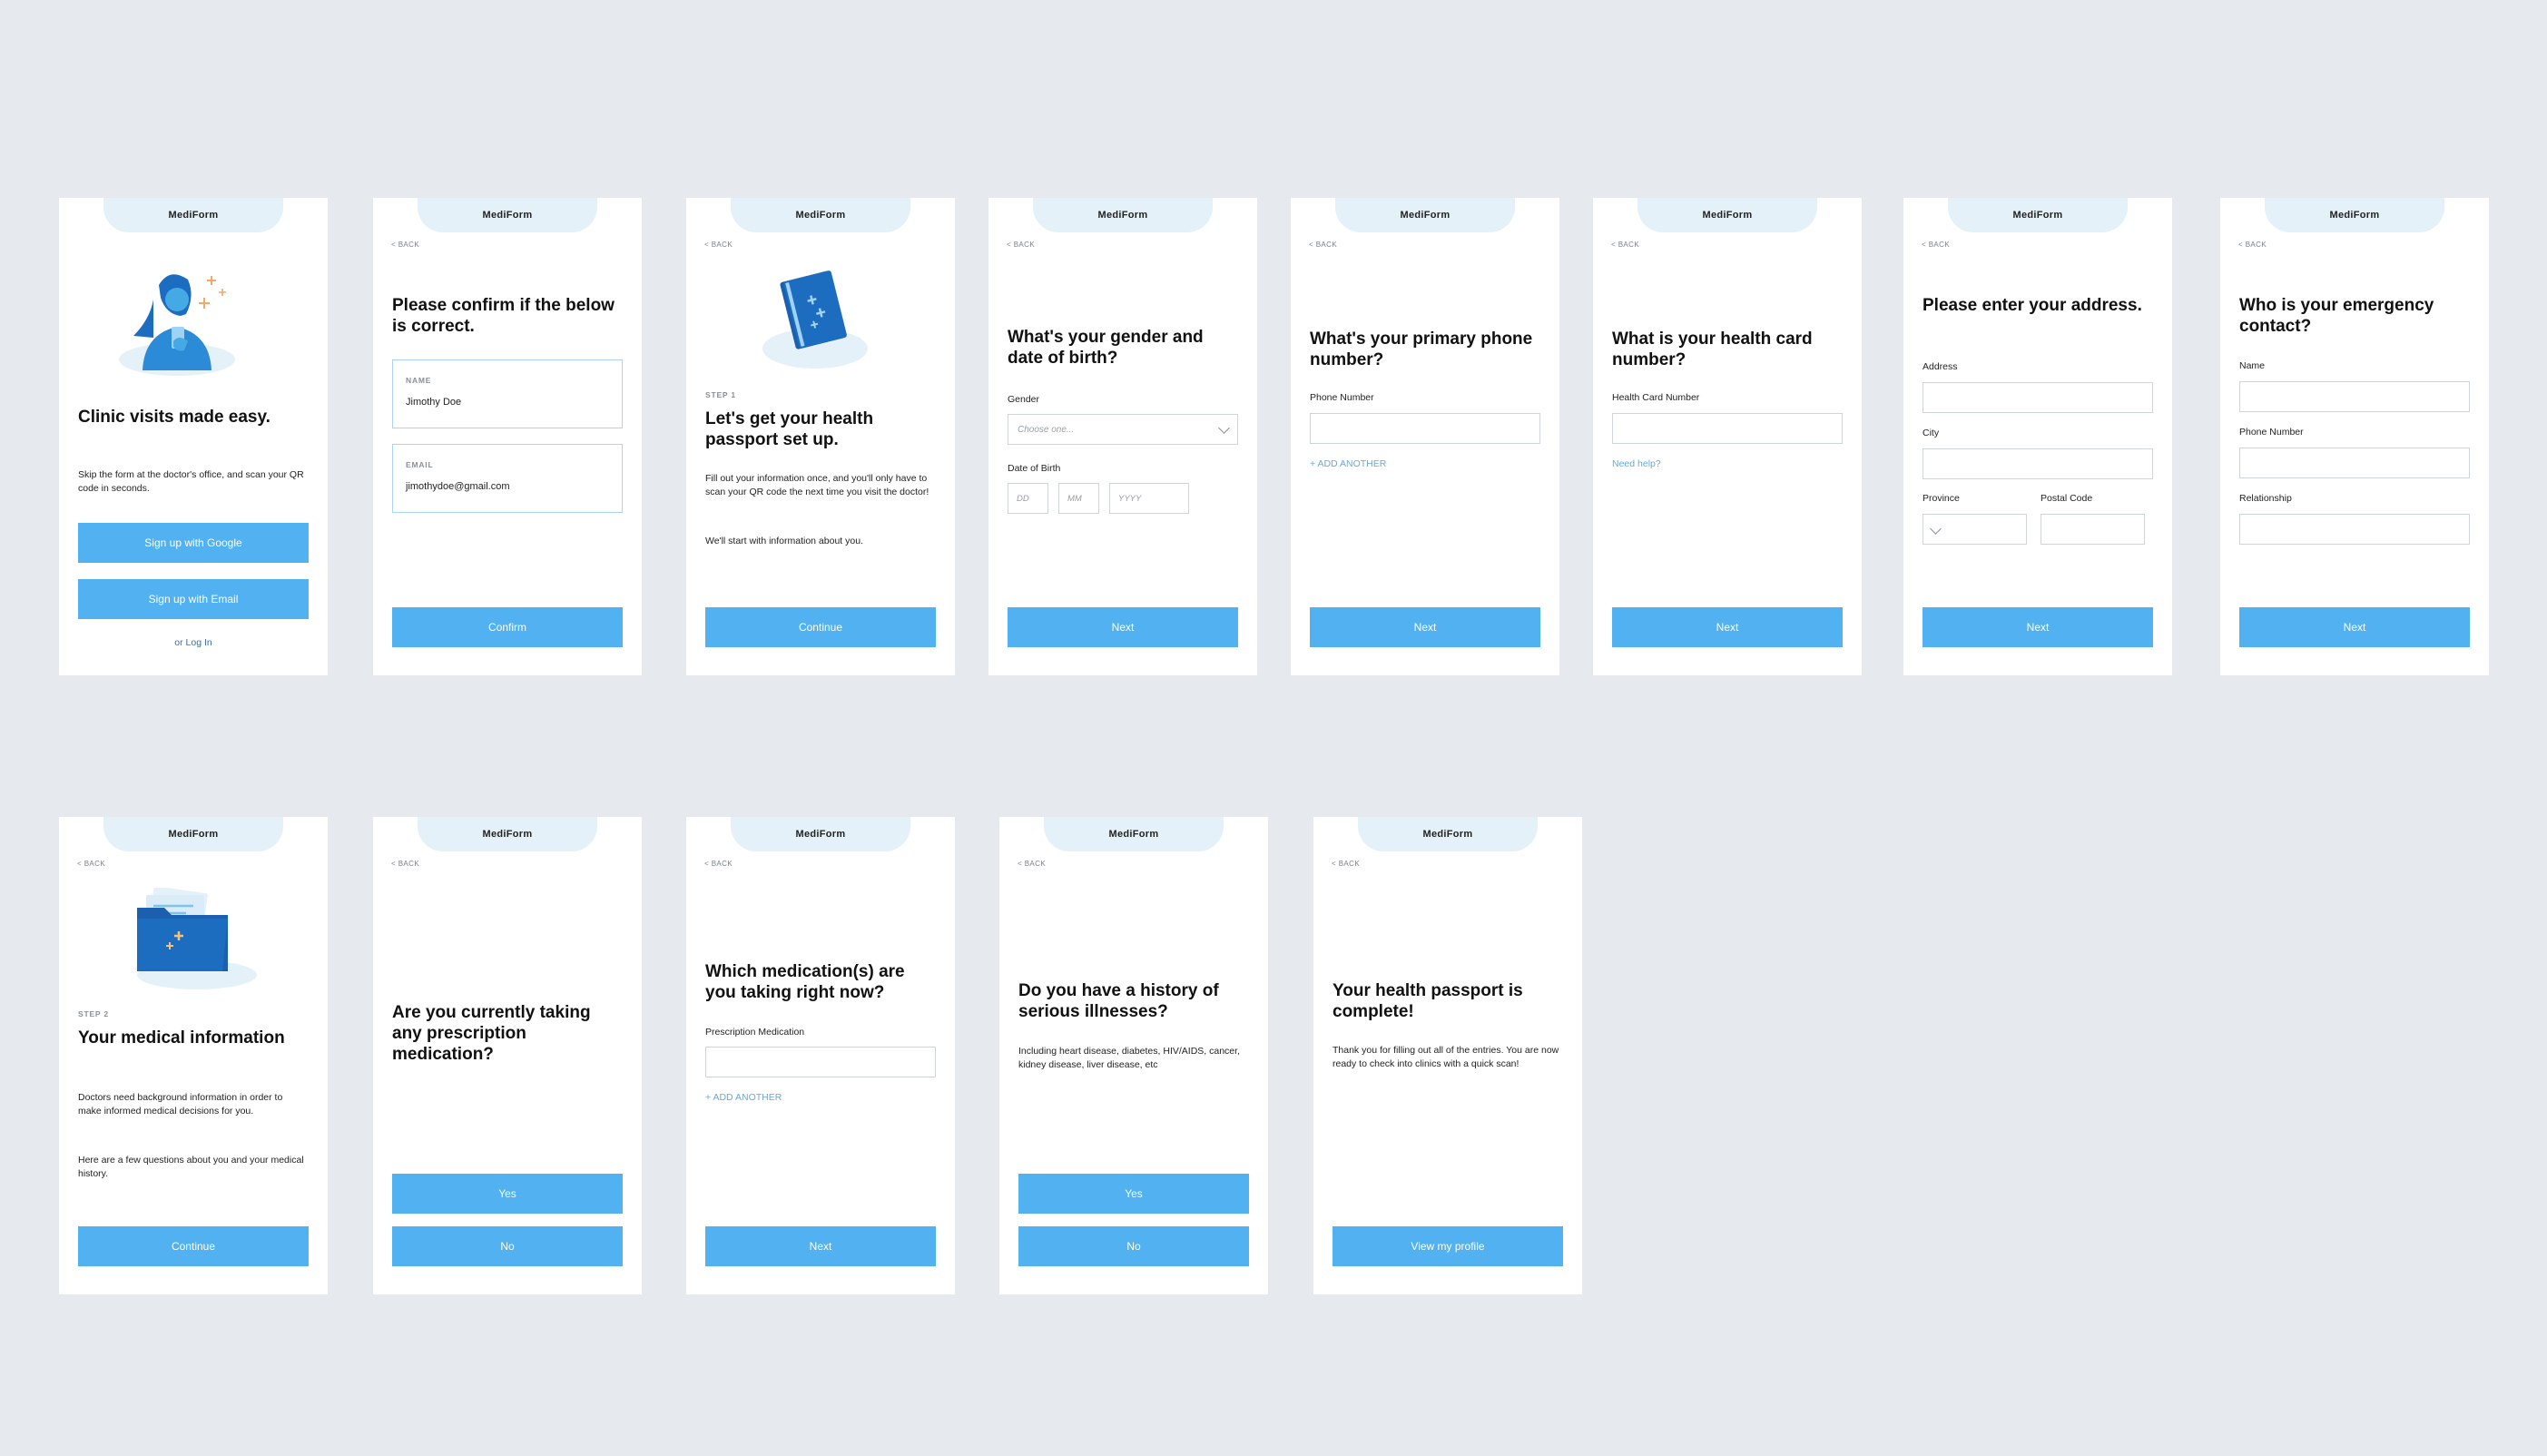 Image resolution: width=2547 pixels, height=1456 pixels. Describe the element at coordinates (1448, 1246) in the screenshot. I see `view-profile-button: View my profile` at that location.